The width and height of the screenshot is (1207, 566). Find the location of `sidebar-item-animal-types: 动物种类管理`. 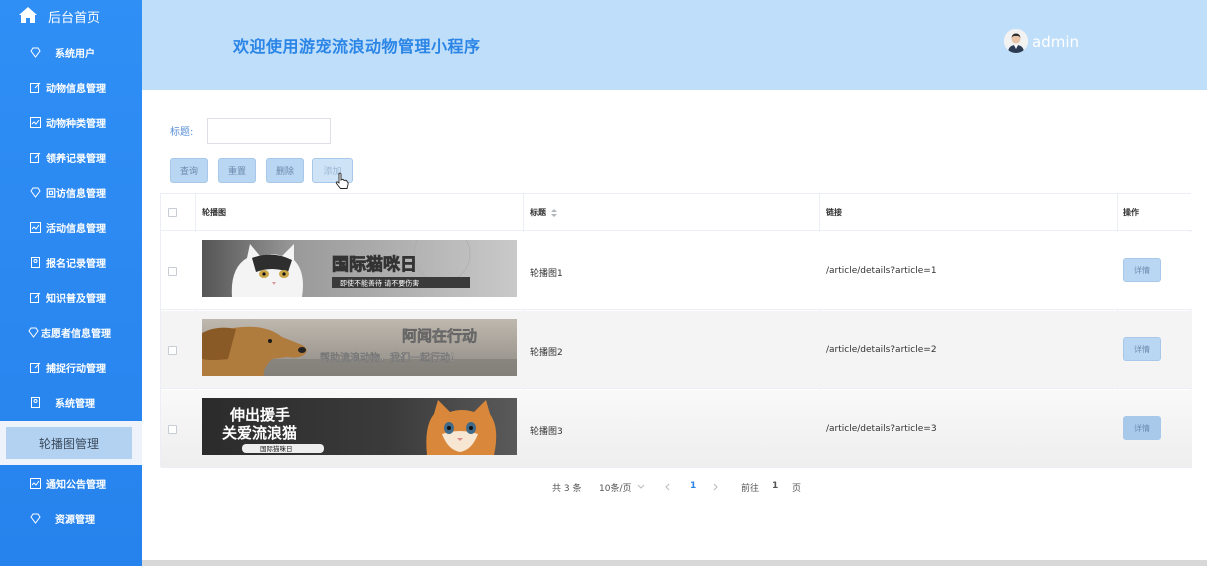

sidebar-item-animal-types: 动物种类管理 is located at coordinates (71, 122).